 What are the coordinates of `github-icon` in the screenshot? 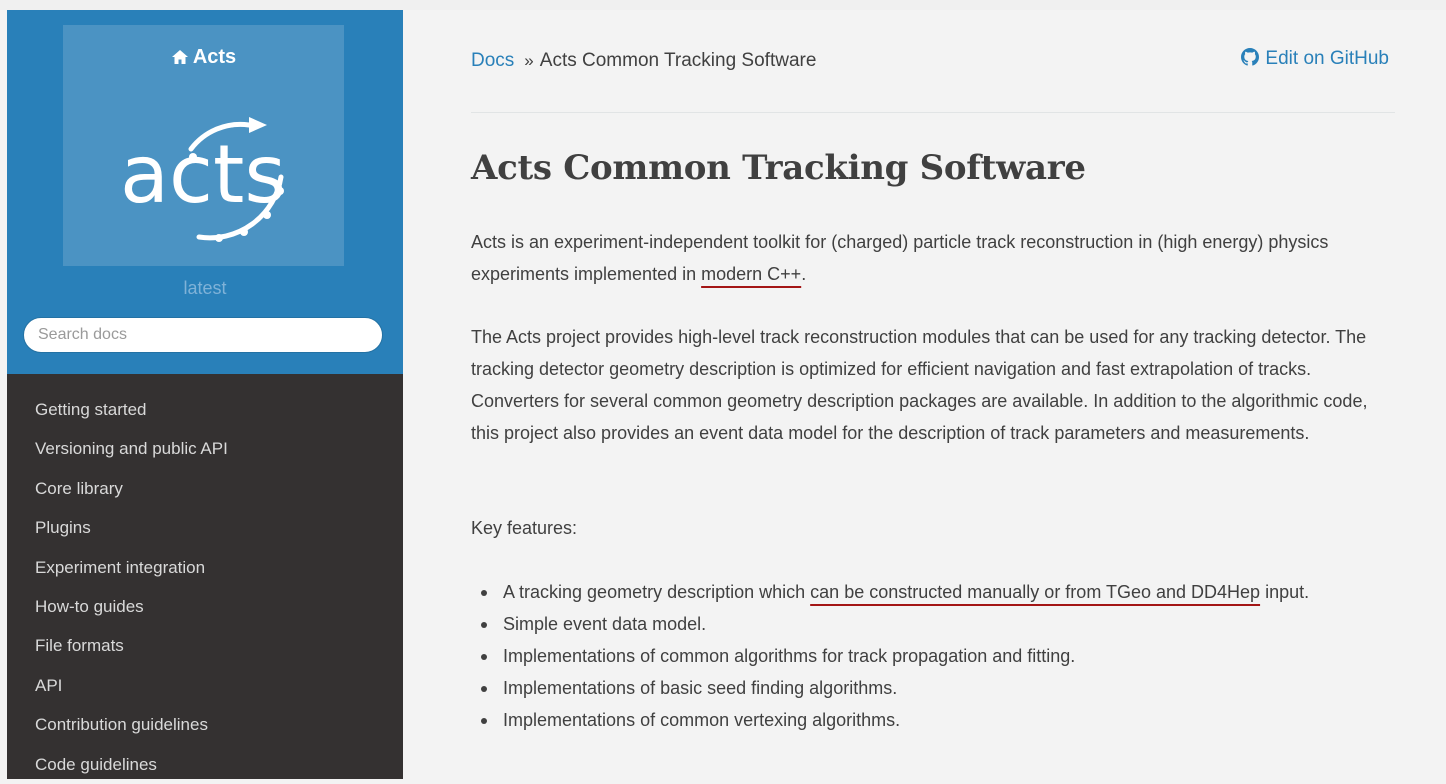 It's located at (1250, 57).